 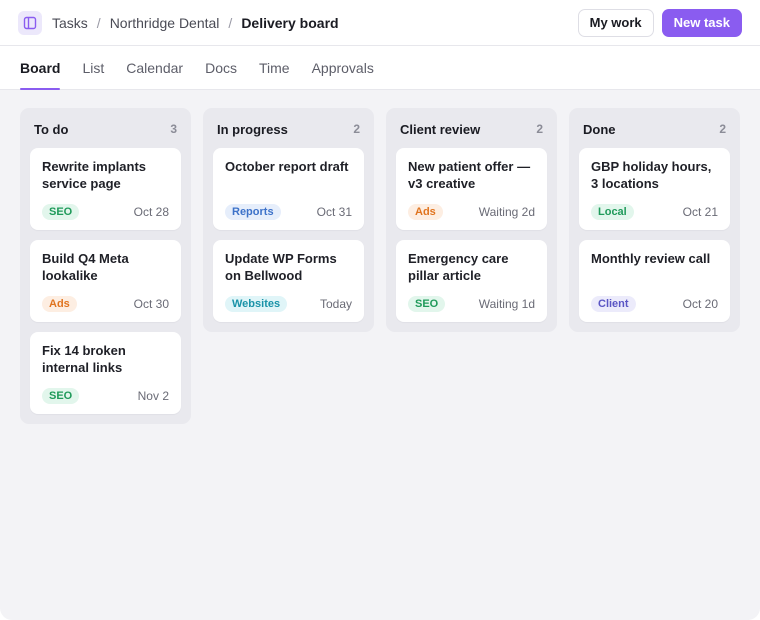 What do you see at coordinates (173, 129) in the screenshot?
I see `column-count: 3` at bounding box center [173, 129].